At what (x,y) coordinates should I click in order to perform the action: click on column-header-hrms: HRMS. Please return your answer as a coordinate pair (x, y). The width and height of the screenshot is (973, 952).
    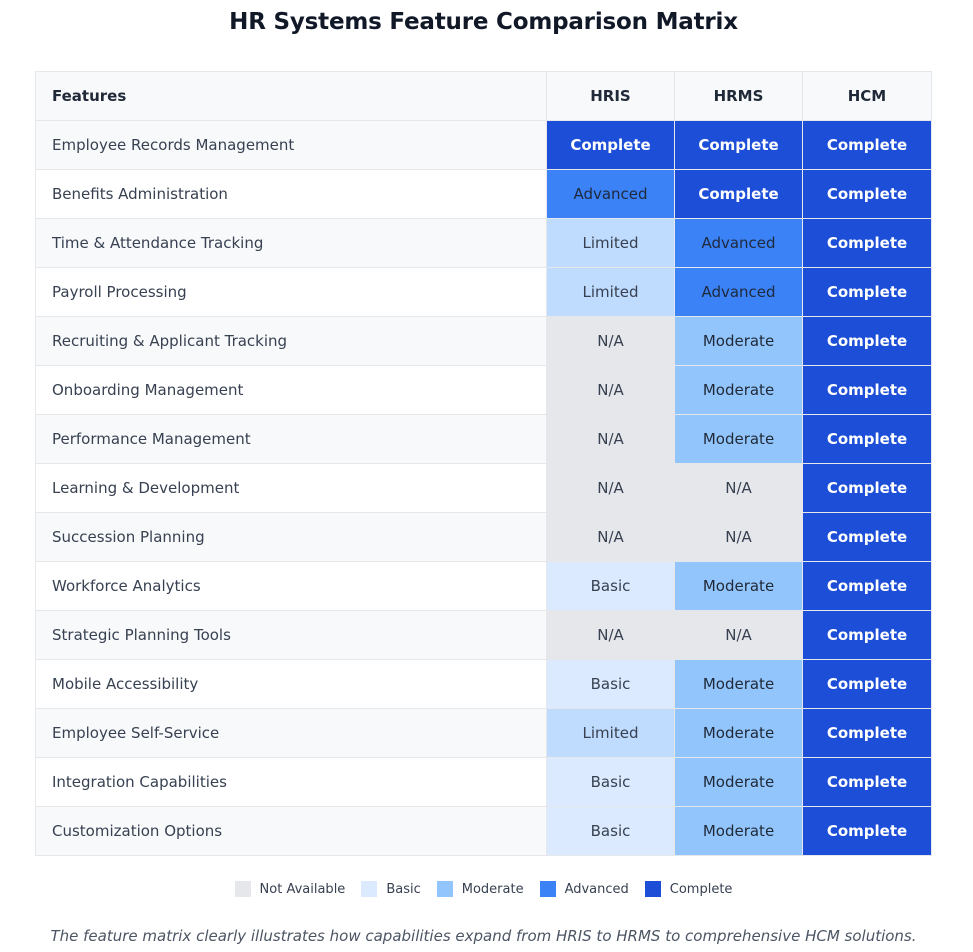
    Looking at the image, I should click on (738, 96).